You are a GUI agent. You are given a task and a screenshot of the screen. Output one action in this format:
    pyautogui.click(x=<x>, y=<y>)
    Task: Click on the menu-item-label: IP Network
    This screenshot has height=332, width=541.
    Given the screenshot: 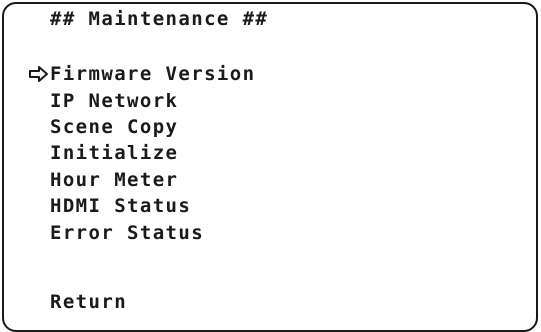 What is the action you would take?
    pyautogui.click(x=114, y=100)
    